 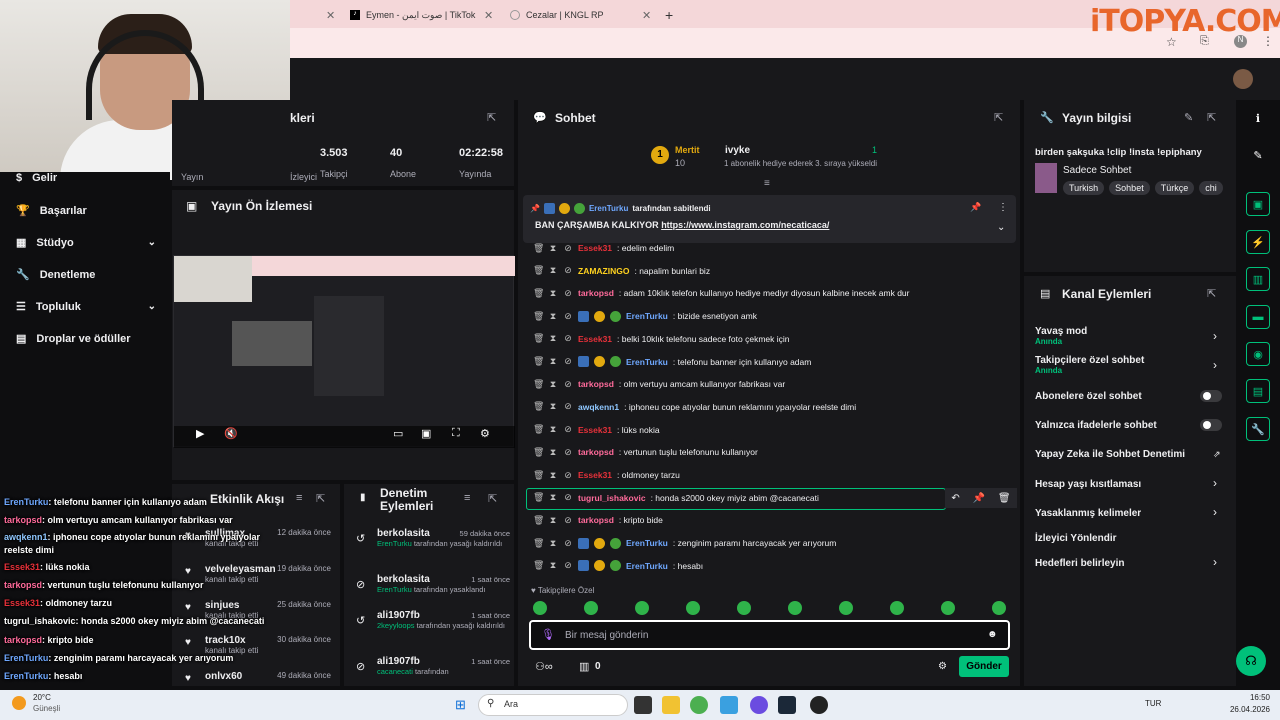 I want to click on chat-settings-icon: ⚙, so click(x=942, y=666).